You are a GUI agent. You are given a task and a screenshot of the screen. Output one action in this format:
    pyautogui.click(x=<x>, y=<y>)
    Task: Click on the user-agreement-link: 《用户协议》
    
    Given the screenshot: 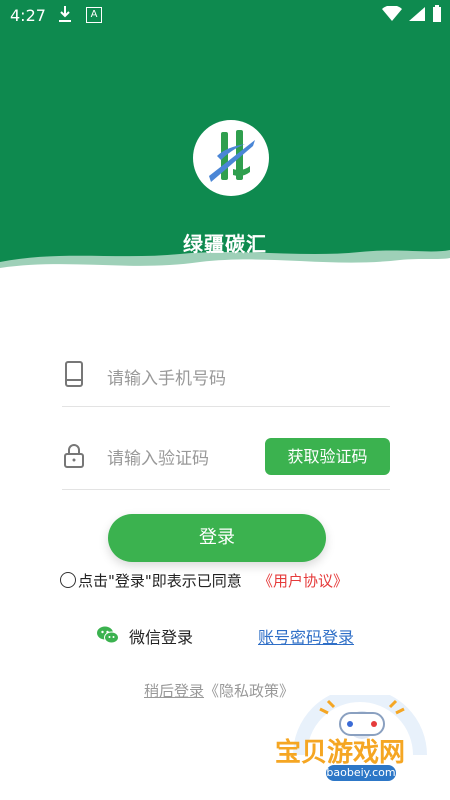 What is the action you would take?
    pyautogui.click(x=303, y=580)
    